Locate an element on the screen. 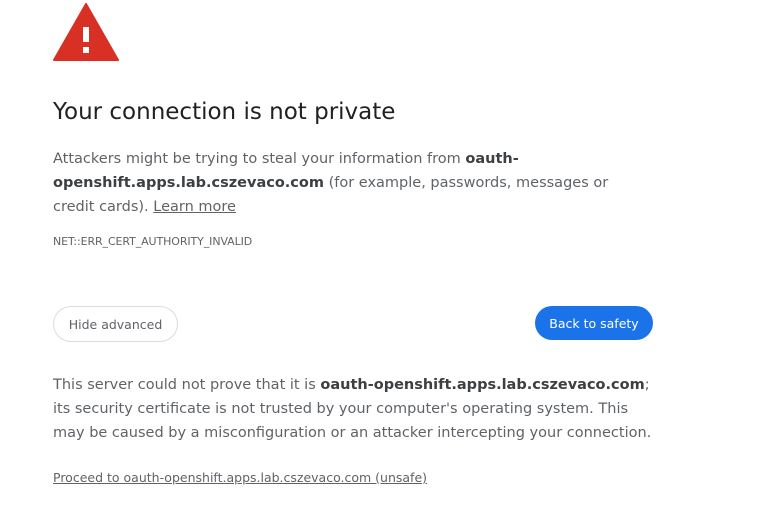 The width and height of the screenshot is (777, 524). page-title: Your connection is not private is located at coordinates (224, 112).